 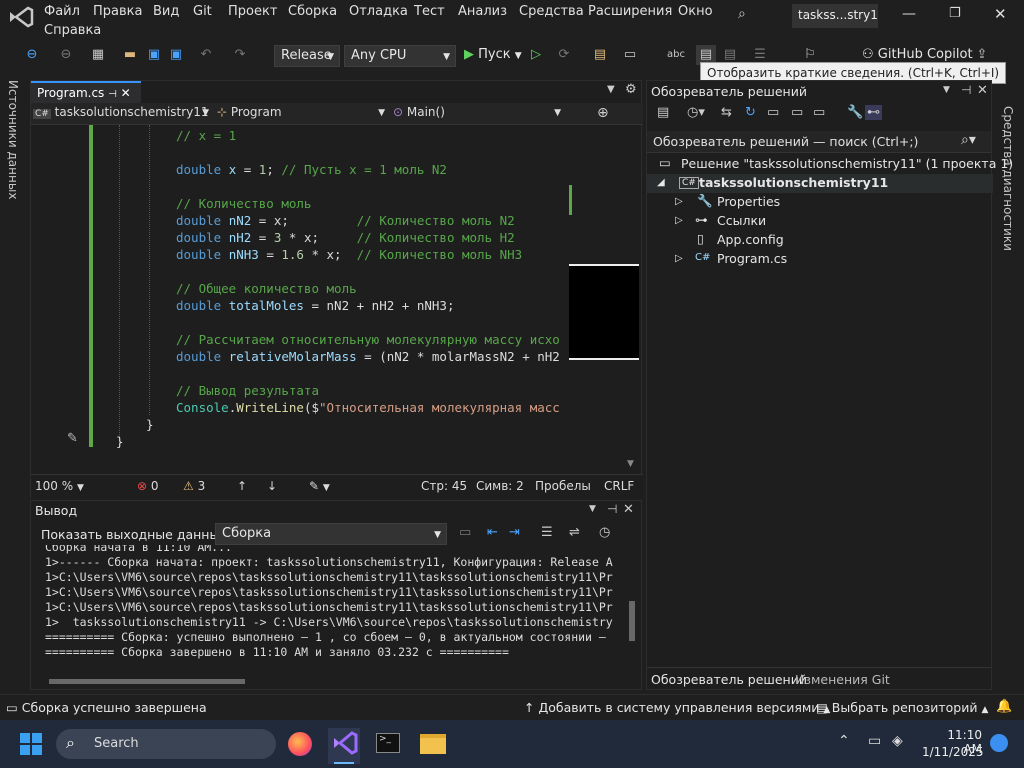 I want to click on menu-tools: Средства, so click(x=551, y=11).